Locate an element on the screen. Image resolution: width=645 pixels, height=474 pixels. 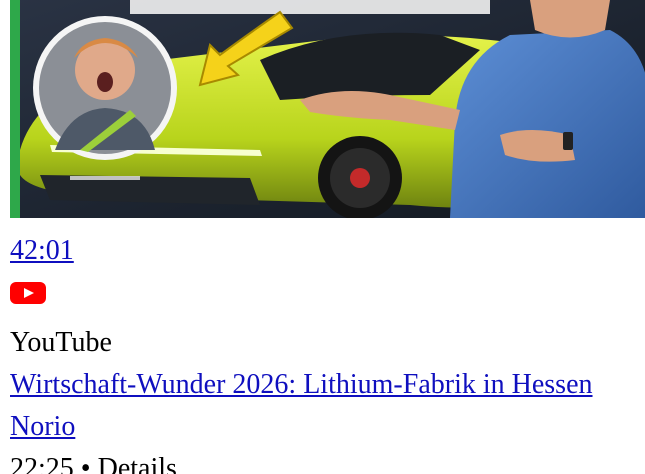
video-meta-details: Details is located at coordinates (137, 463).